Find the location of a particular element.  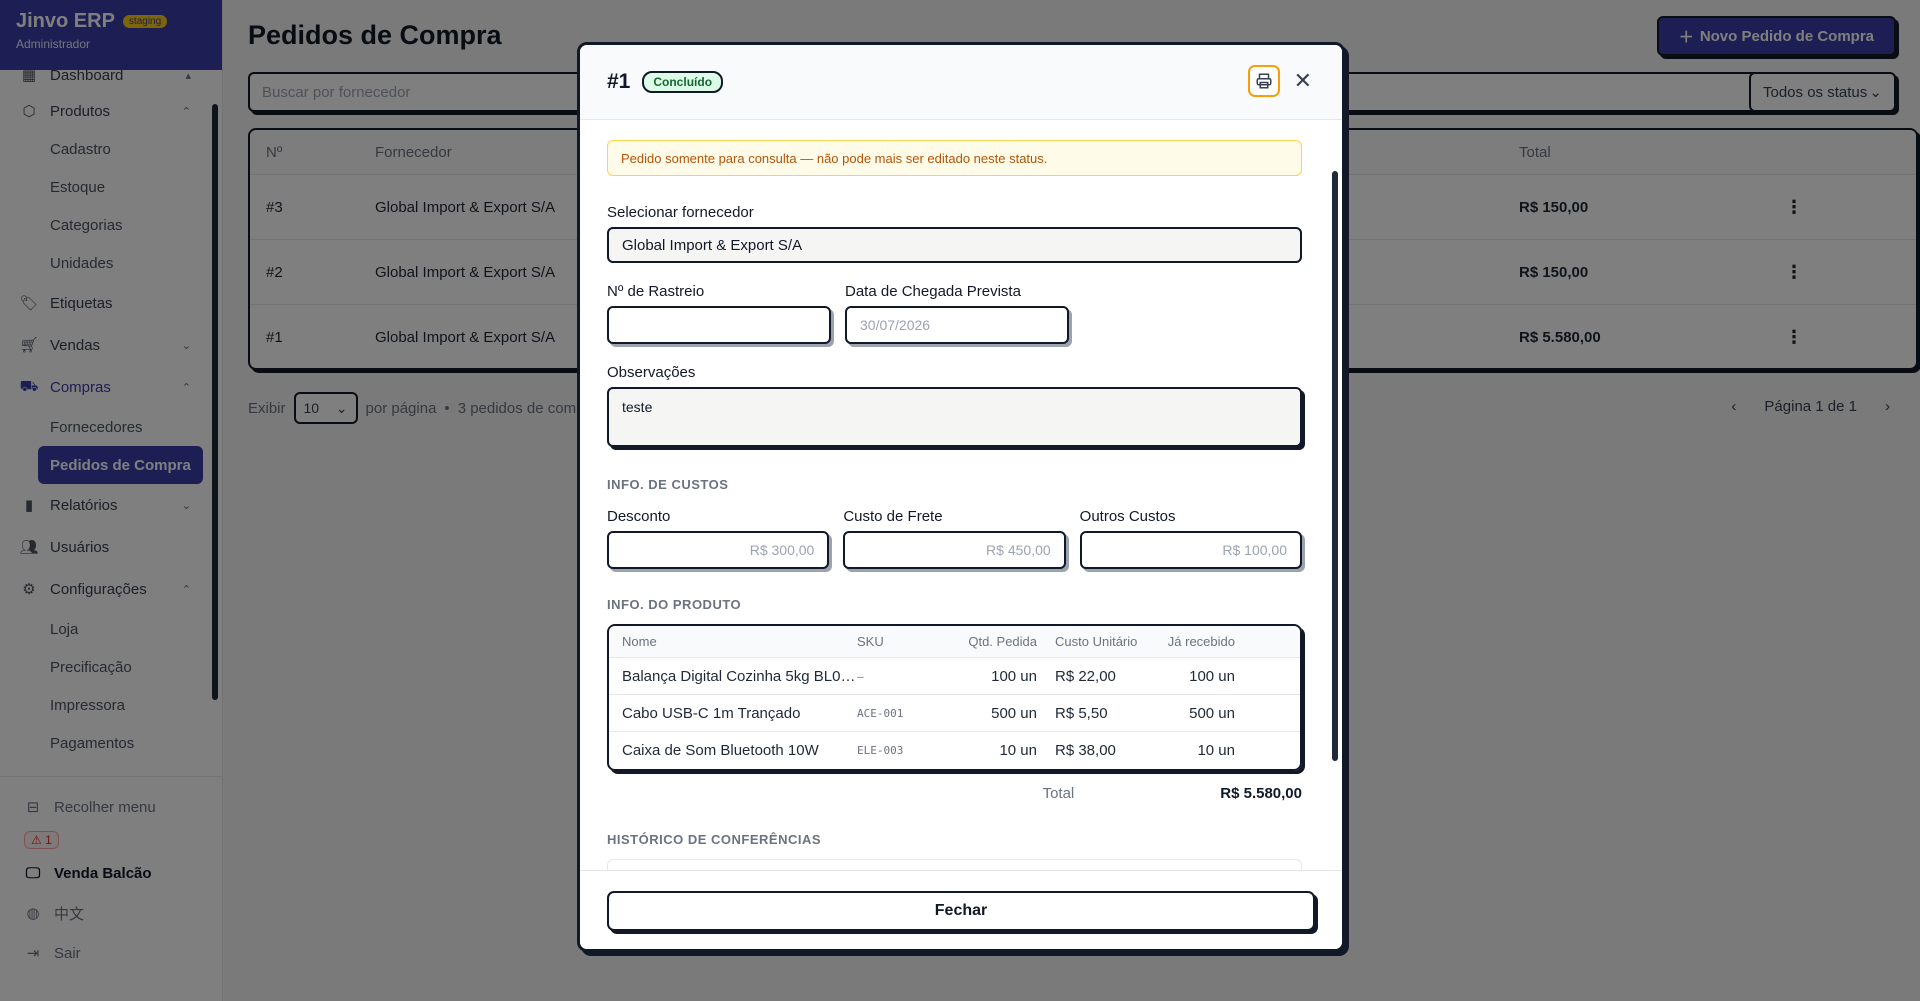

discount-label: Desconto is located at coordinates (639, 516).